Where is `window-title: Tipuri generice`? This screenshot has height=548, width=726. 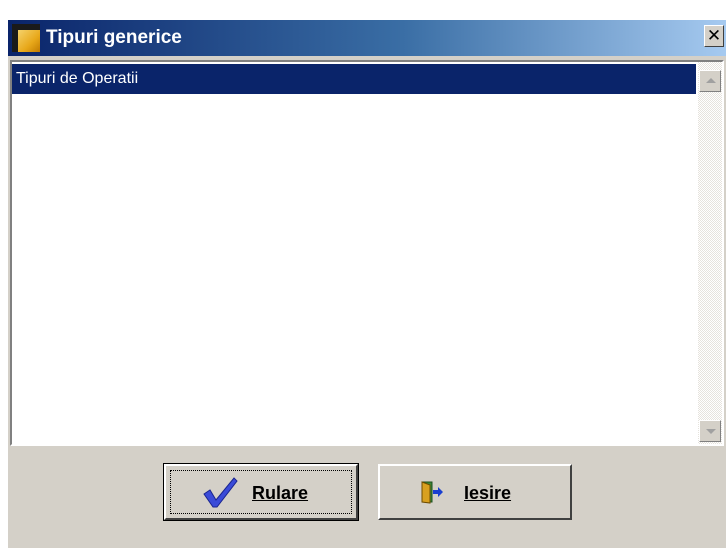
window-title: Tipuri generice is located at coordinates (114, 37).